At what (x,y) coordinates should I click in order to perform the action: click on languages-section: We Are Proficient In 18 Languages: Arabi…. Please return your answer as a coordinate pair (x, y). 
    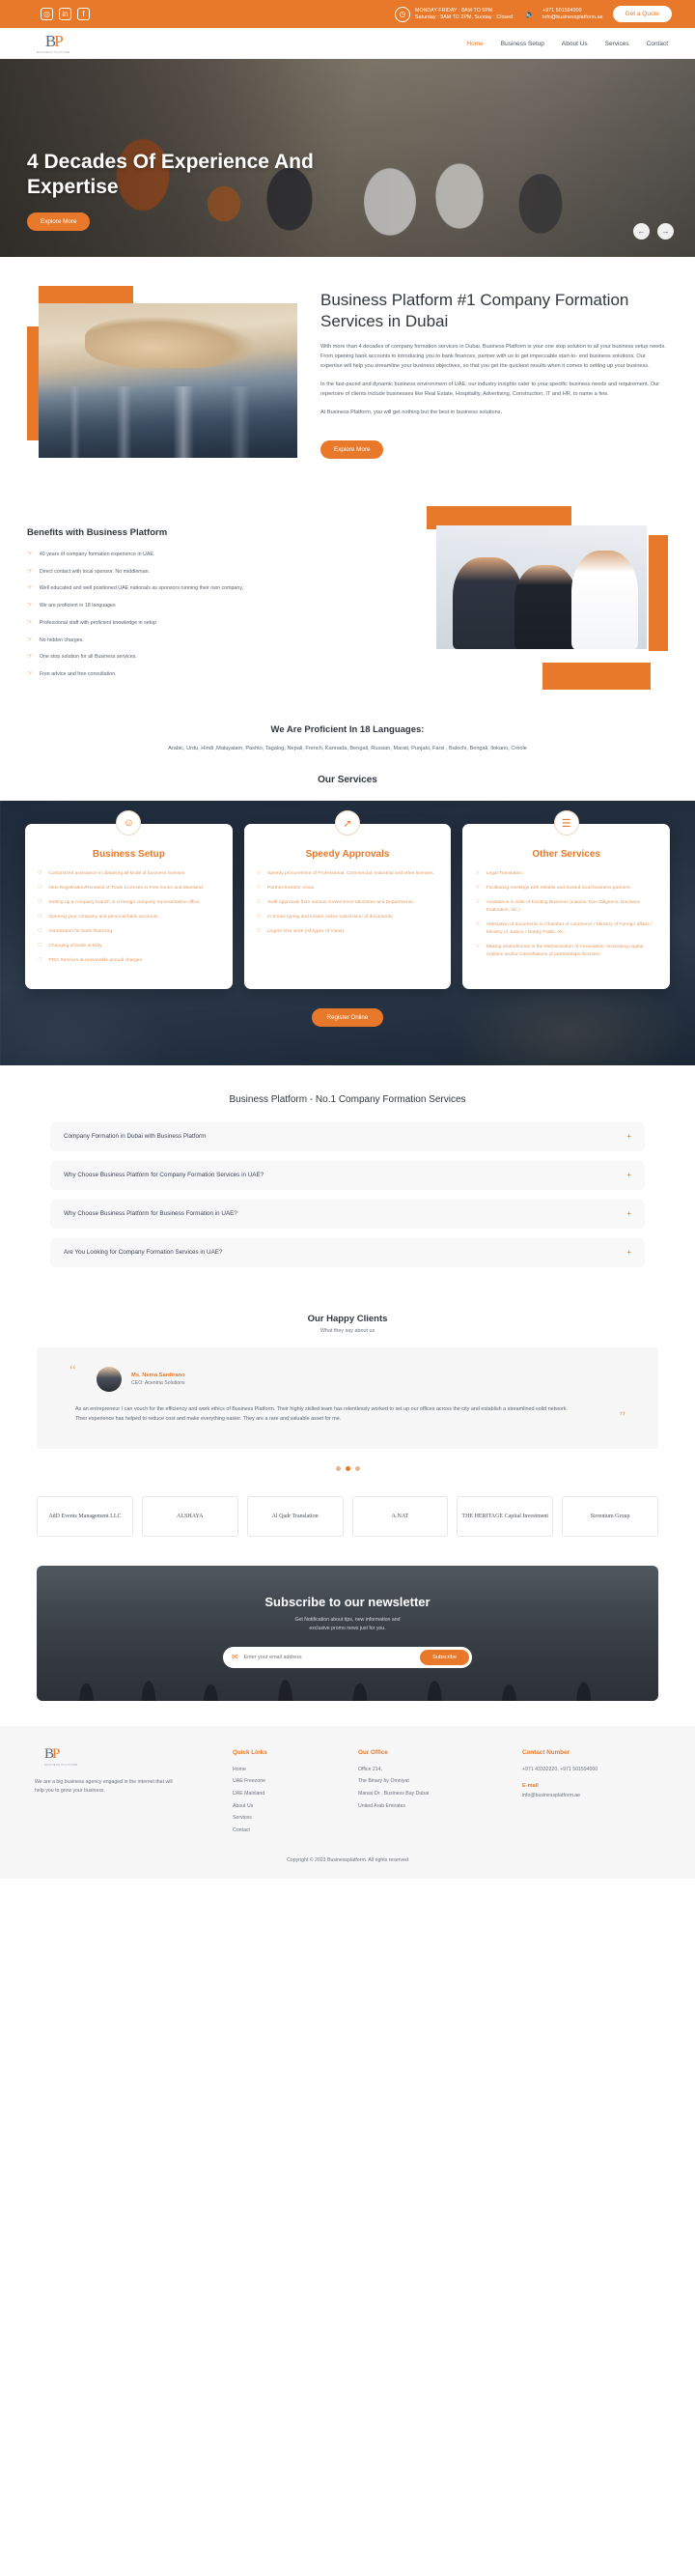
    Looking at the image, I should click on (347, 745).